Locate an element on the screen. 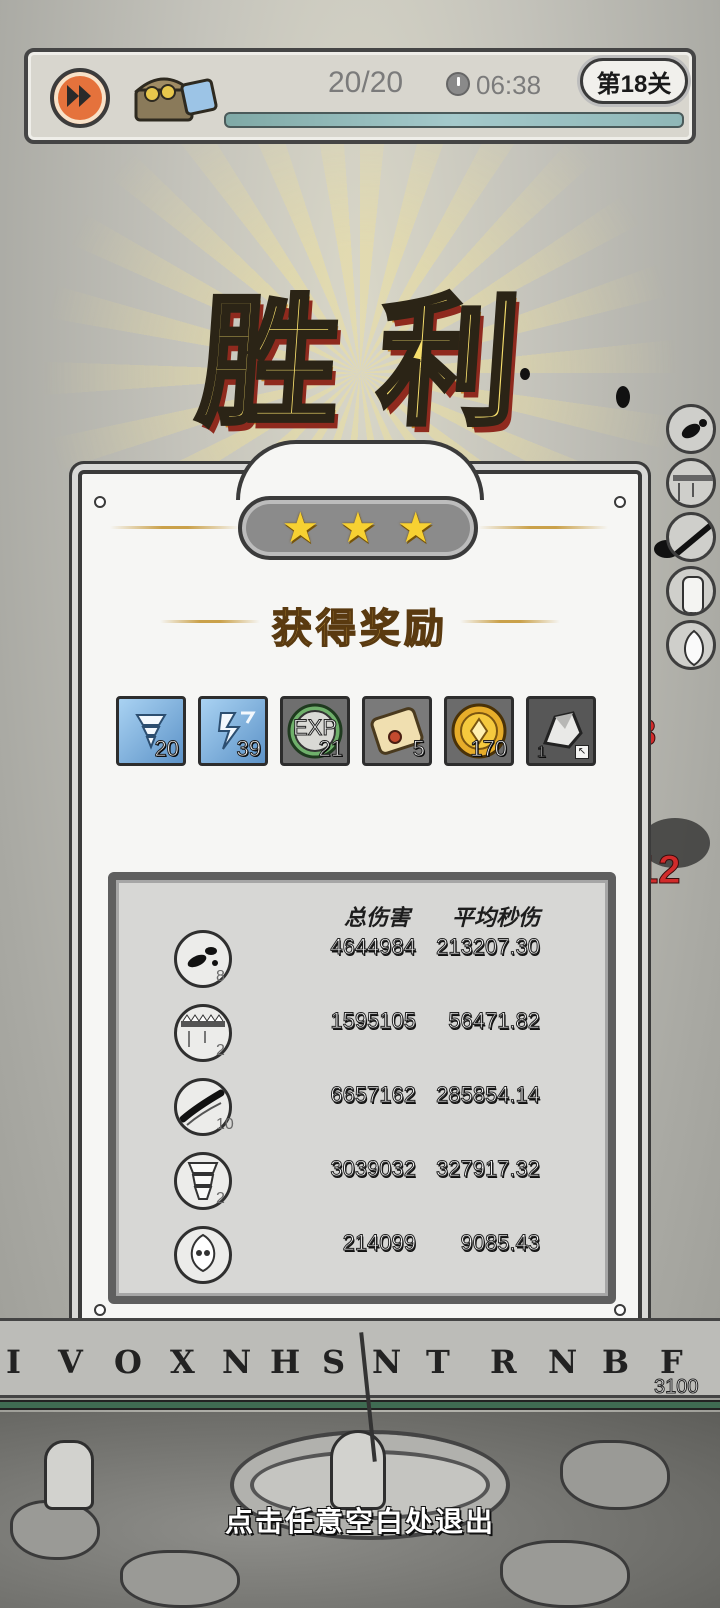  reward-item: EXP 21 is located at coordinates (315, 731).